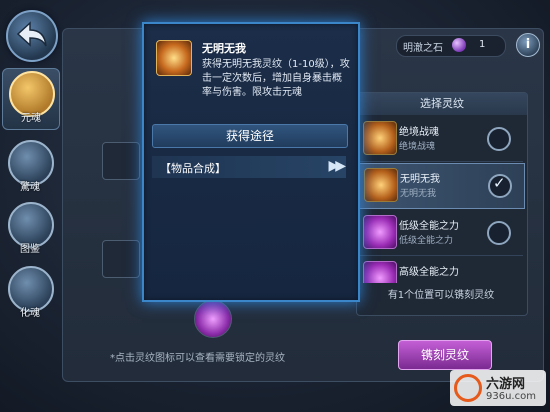 The height and width of the screenshot is (412, 550). Describe the element at coordinates (442, 104) in the screenshot. I see `rune-list-header: 选择灵纹` at that location.